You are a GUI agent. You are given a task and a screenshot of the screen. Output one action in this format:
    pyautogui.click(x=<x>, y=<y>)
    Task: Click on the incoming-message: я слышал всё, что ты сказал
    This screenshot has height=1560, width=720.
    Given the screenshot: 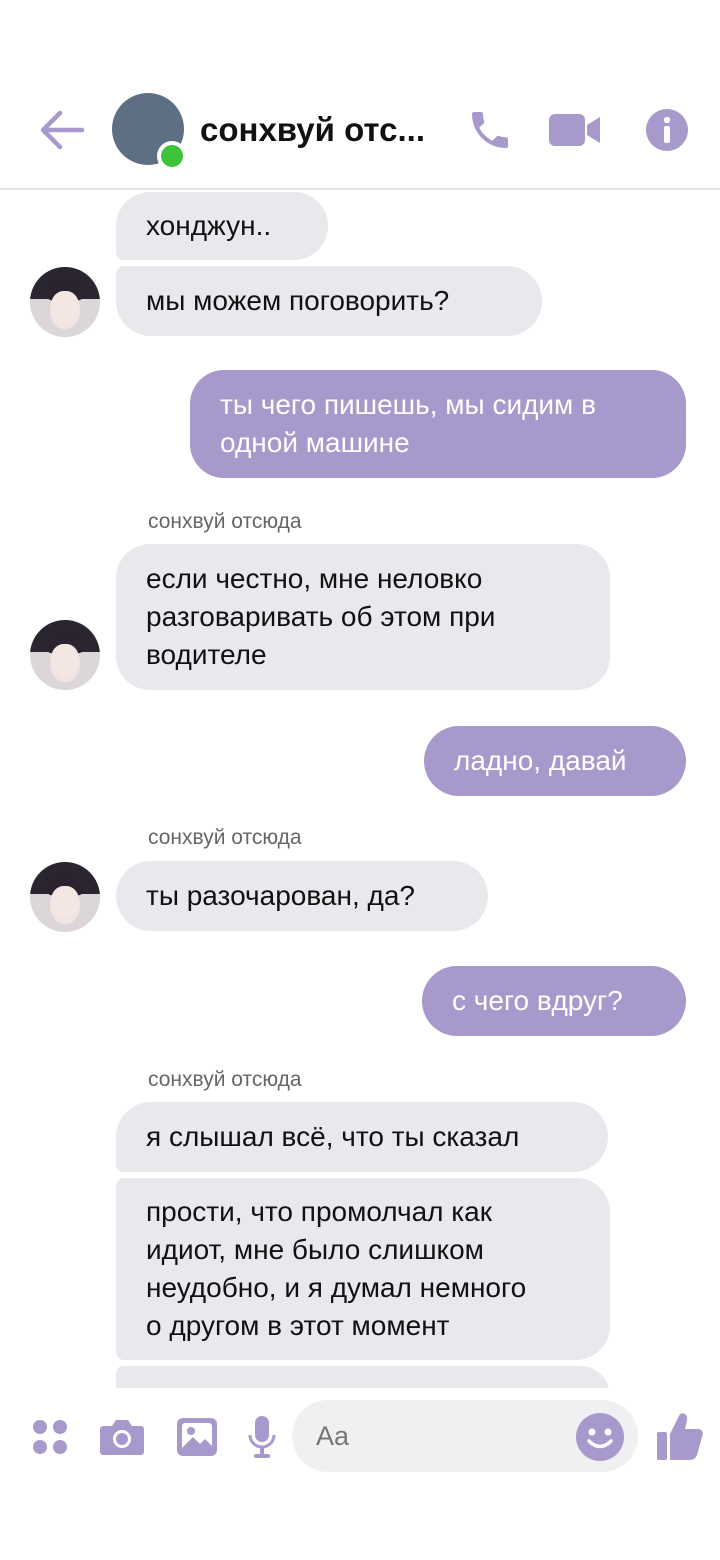 What is the action you would take?
    pyautogui.click(x=362, y=1137)
    